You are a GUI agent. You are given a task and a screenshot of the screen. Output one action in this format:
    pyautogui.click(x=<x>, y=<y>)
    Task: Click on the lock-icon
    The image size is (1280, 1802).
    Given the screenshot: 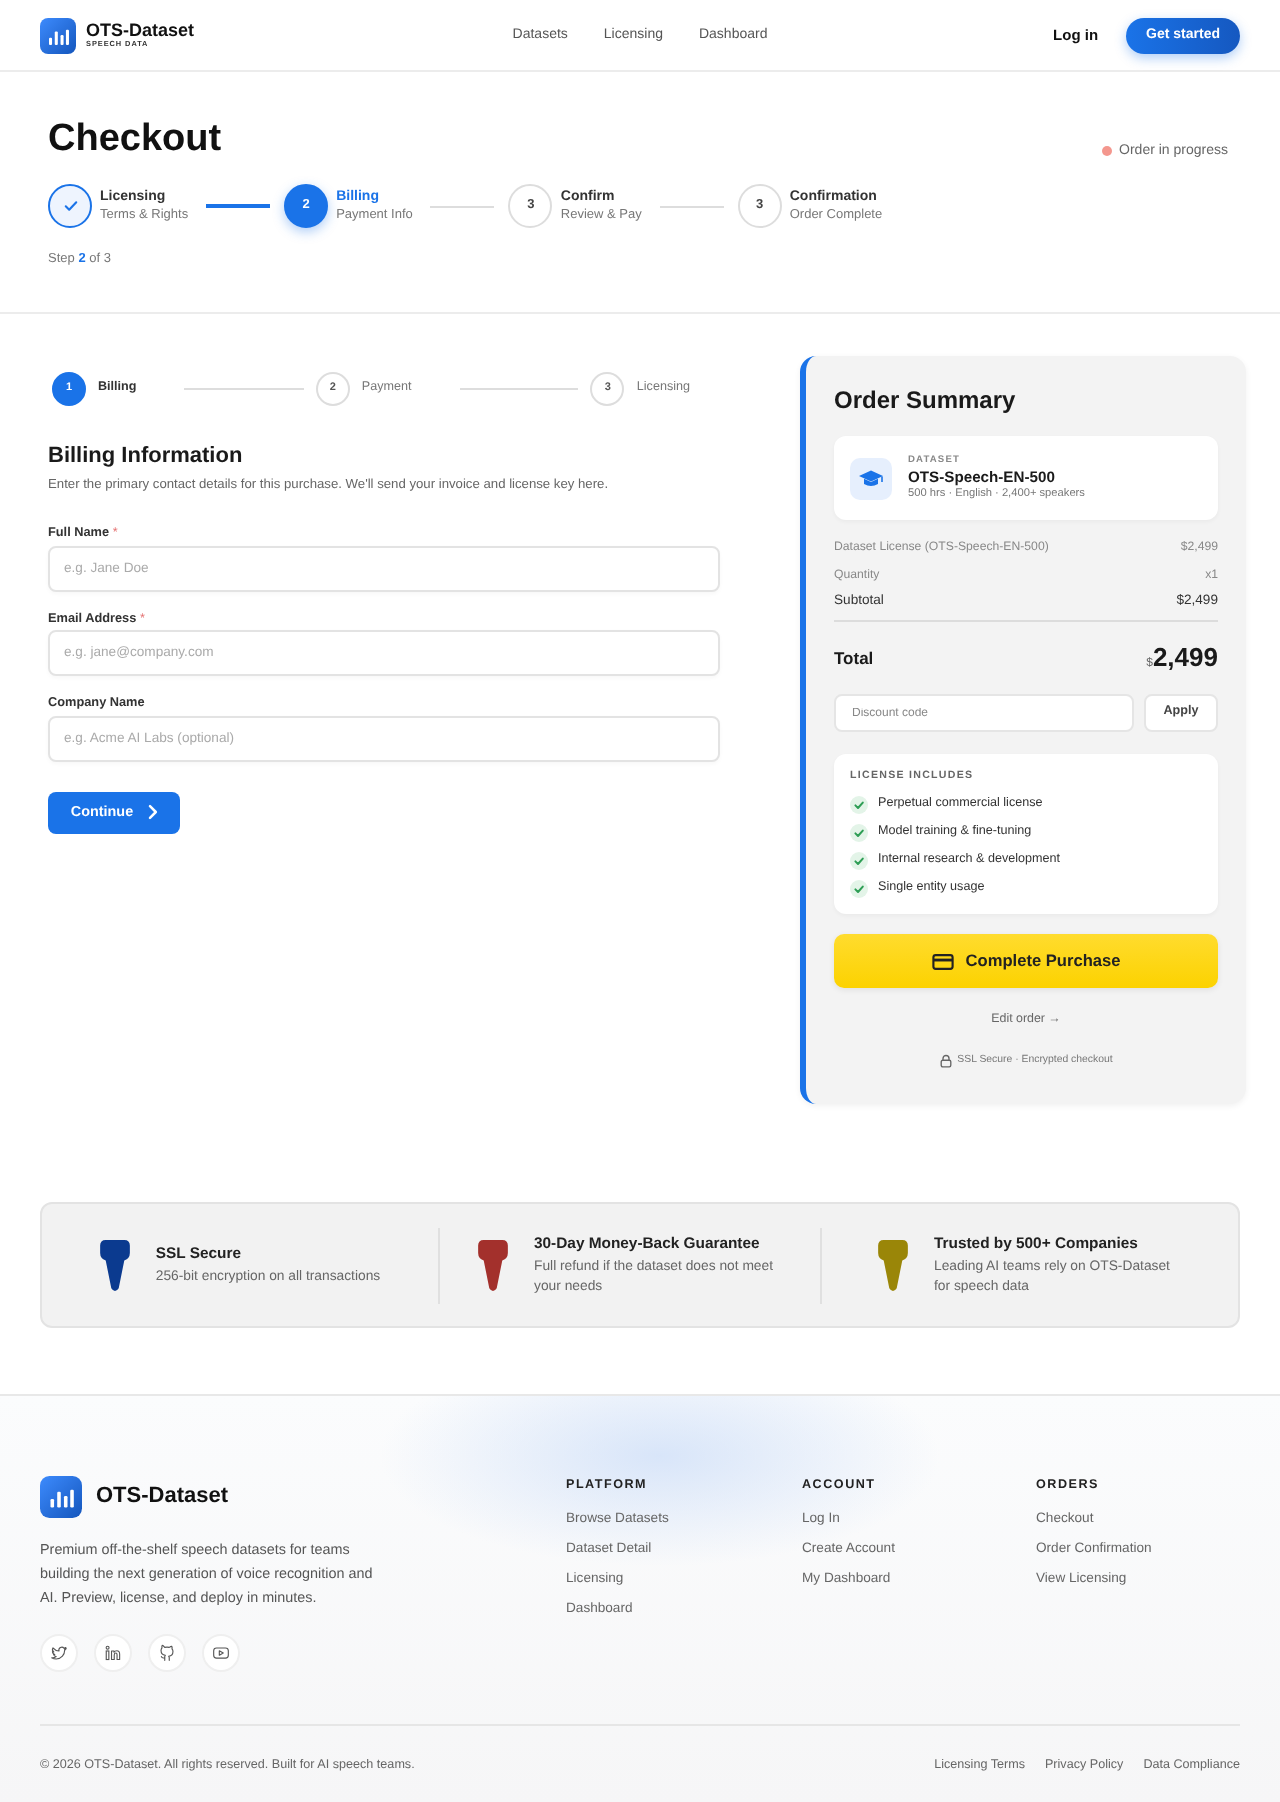 What is the action you would take?
    pyautogui.click(x=945, y=1060)
    